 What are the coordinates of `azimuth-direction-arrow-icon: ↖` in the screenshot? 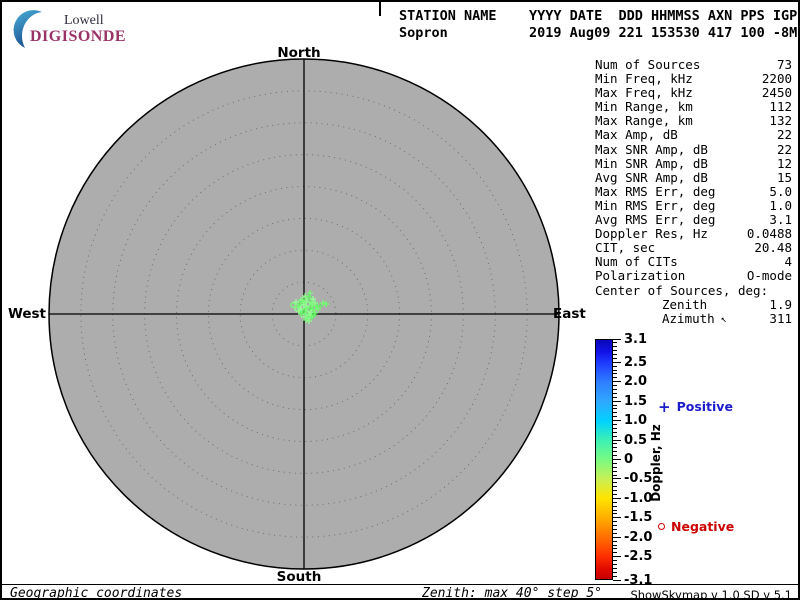 It's located at (720, 319).